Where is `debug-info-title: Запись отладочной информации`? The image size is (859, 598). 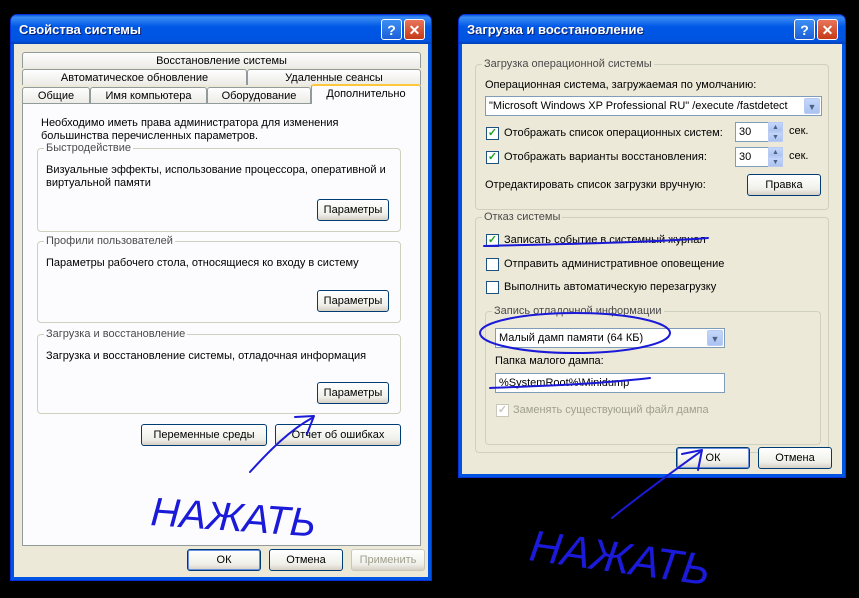
debug-info-title: Запись отладочной информации is located at coordinates (578, 311).